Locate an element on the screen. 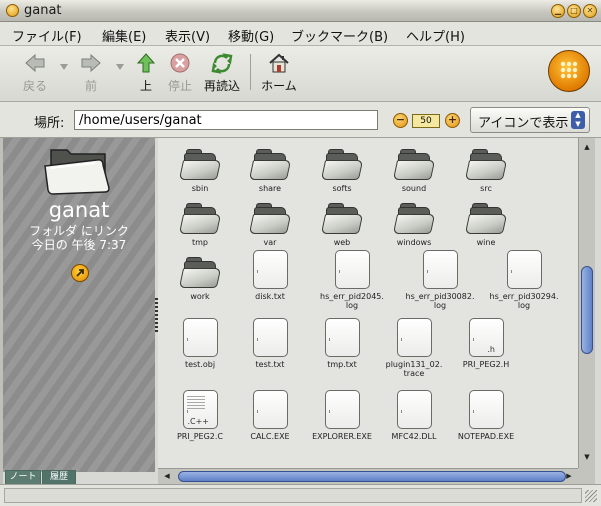 The width and height of the screenshot is (601, 506). resize-grip is located at coordinates (591, 496).